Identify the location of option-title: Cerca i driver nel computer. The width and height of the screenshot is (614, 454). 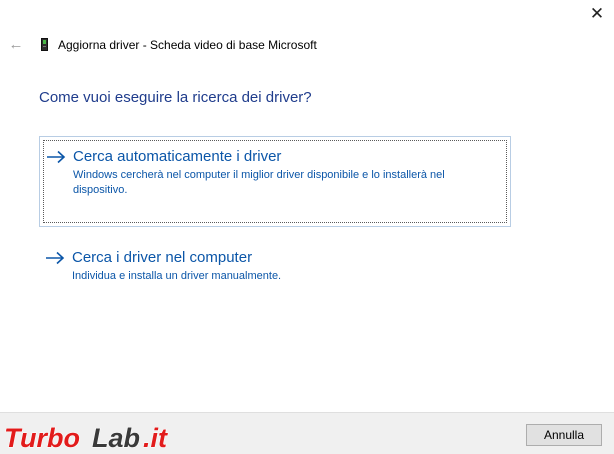
(162, 257).